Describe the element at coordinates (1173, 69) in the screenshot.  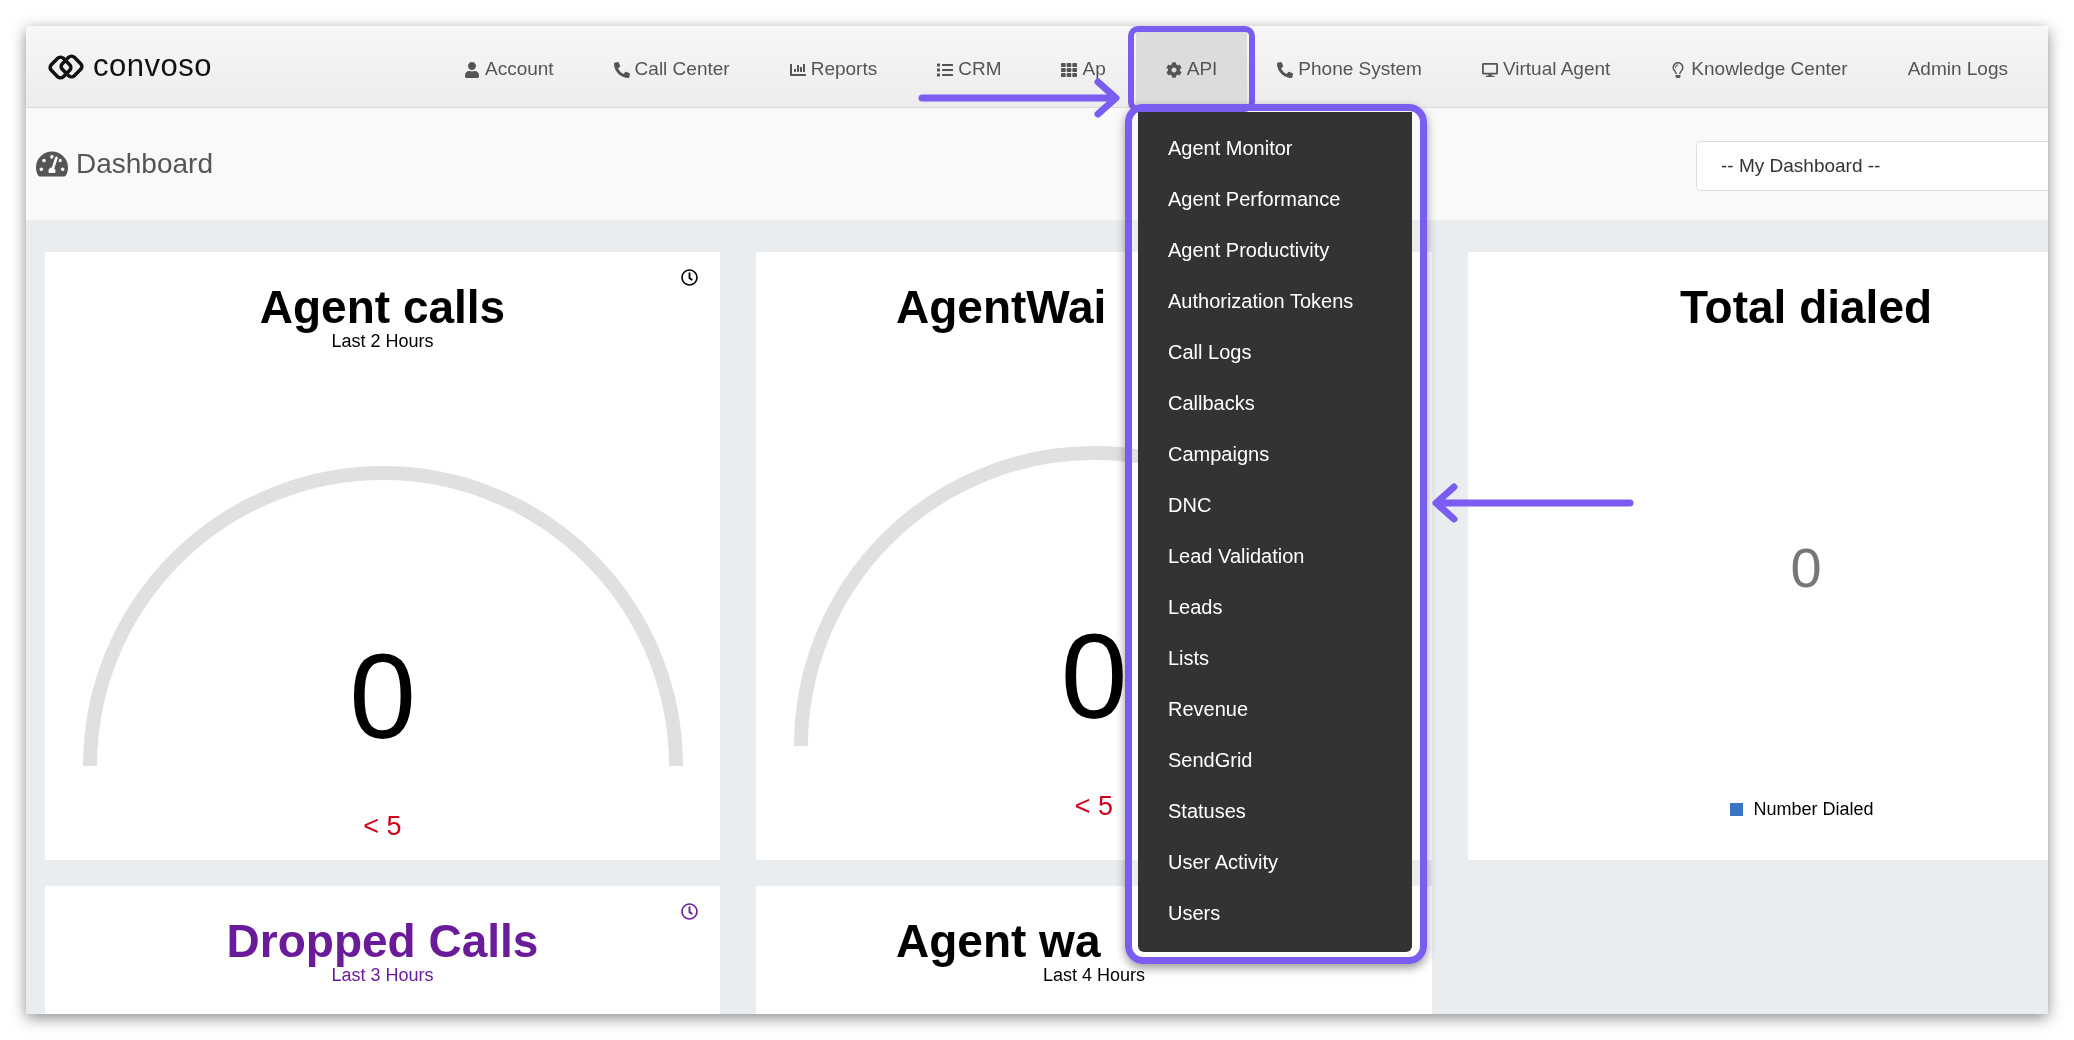
I see `settings-icon` at that location.